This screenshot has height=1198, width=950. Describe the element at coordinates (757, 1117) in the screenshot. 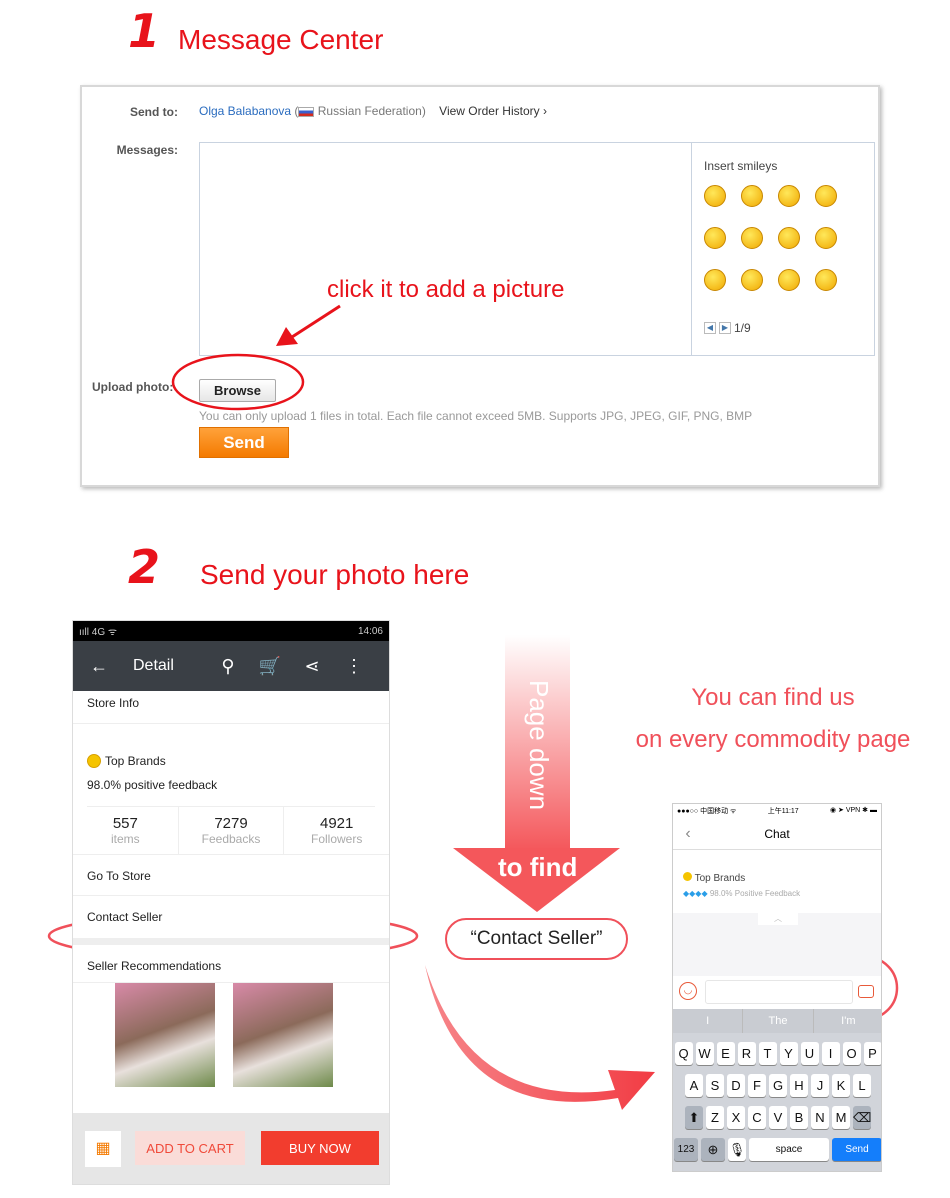

I see `key: C` at that location.